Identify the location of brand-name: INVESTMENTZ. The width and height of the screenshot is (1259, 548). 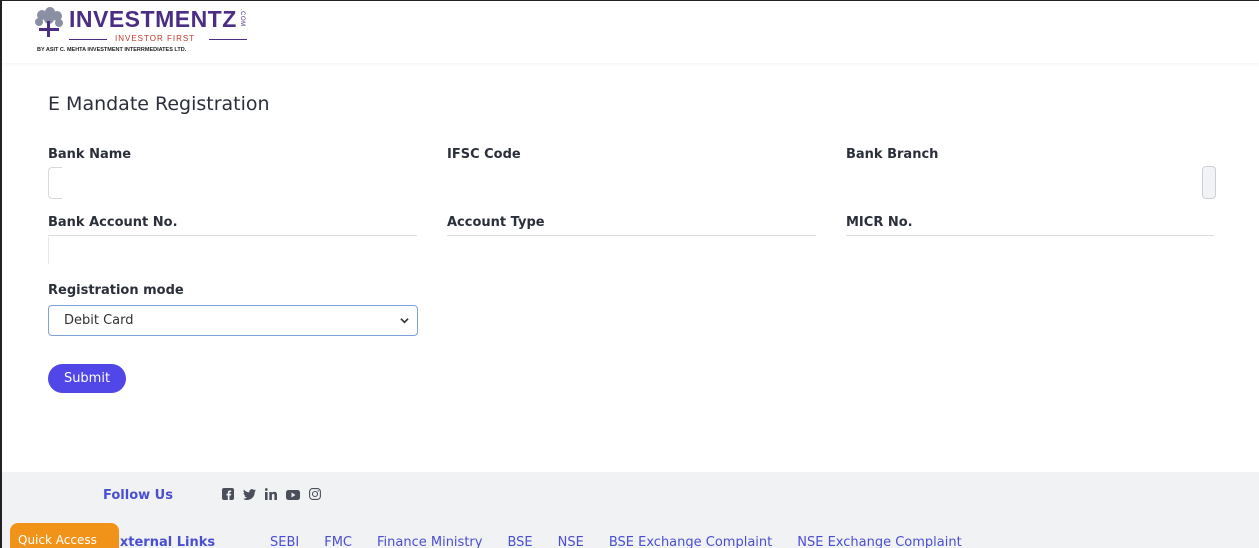
(153, 19).